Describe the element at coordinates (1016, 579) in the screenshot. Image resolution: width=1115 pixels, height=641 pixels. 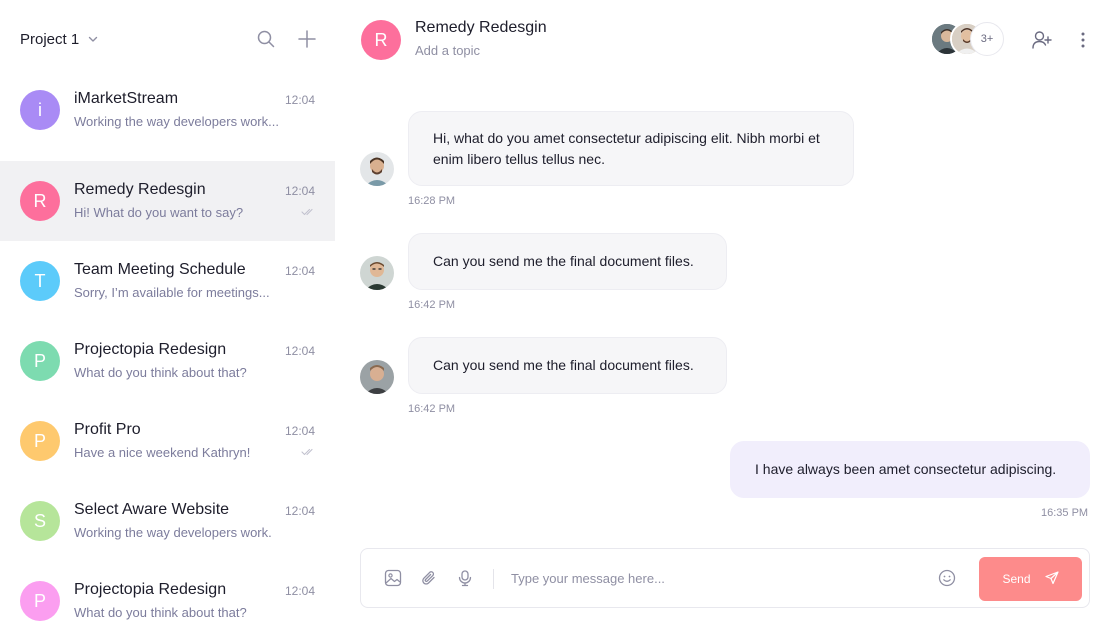
I see `send-button-label: Send` at that location.